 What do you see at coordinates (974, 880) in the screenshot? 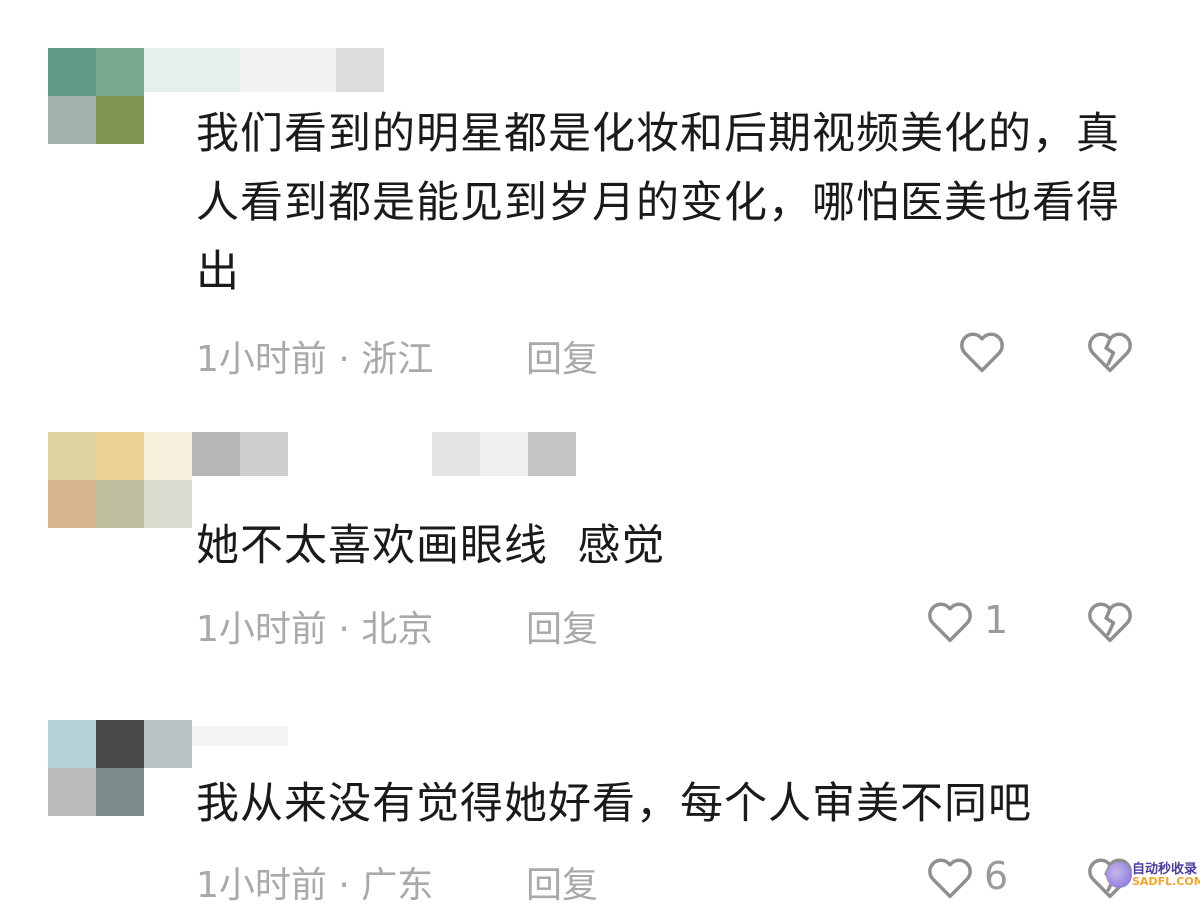
I see `like-button: 6` at bounding box center [974, 880].